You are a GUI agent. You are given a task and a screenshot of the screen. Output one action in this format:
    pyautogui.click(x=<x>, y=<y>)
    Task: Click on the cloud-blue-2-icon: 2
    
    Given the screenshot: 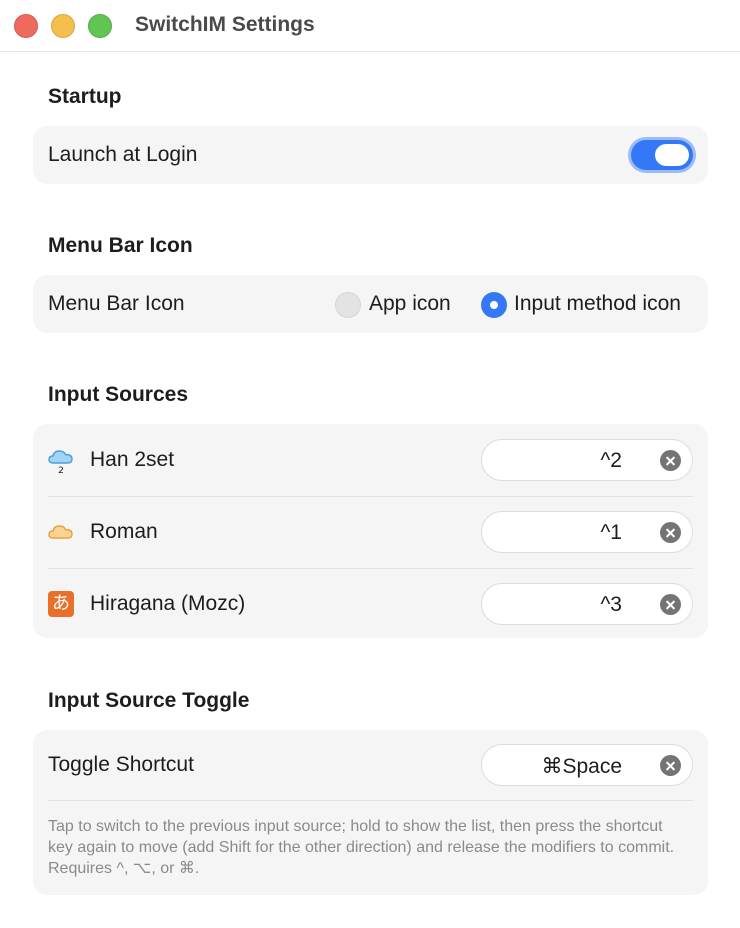 What is the action you would take?
    pyautogui.click(x=60, y=462)
    